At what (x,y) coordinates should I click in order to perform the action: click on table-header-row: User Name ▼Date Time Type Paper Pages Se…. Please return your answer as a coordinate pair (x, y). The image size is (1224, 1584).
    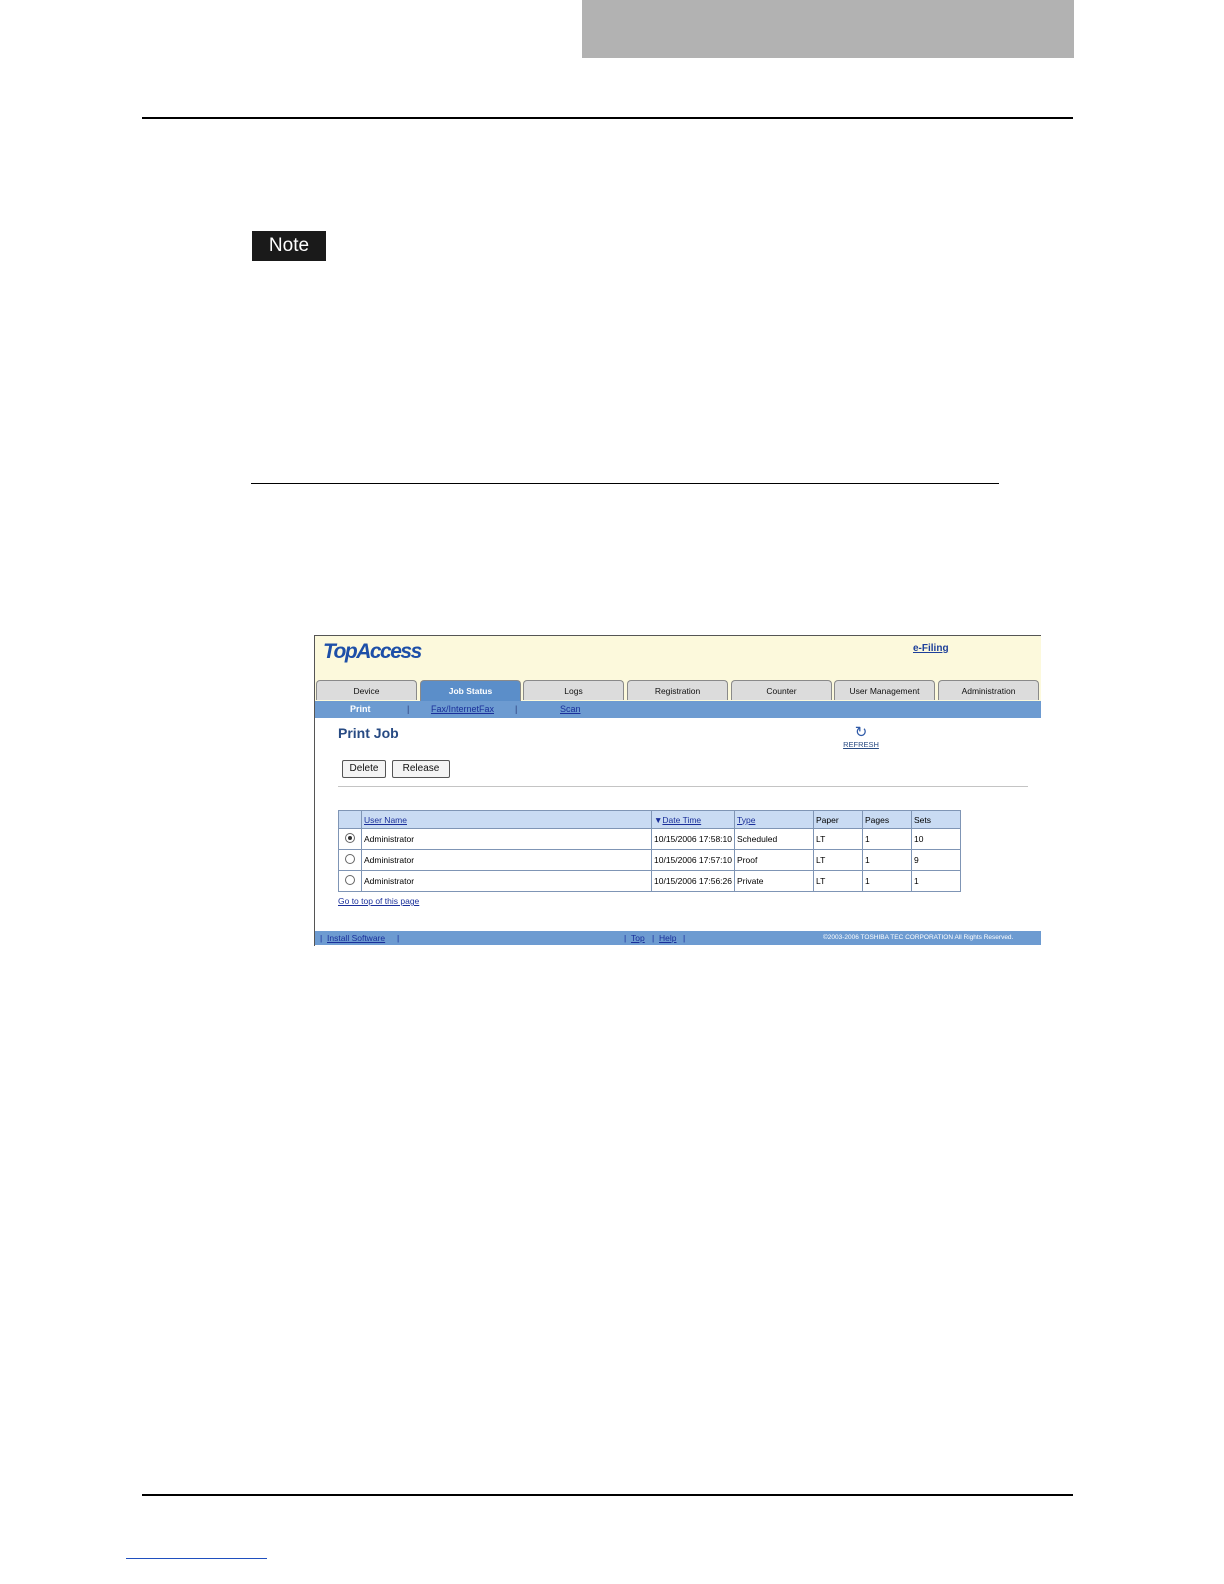
    Looking at the image, I should click on (649, 819).